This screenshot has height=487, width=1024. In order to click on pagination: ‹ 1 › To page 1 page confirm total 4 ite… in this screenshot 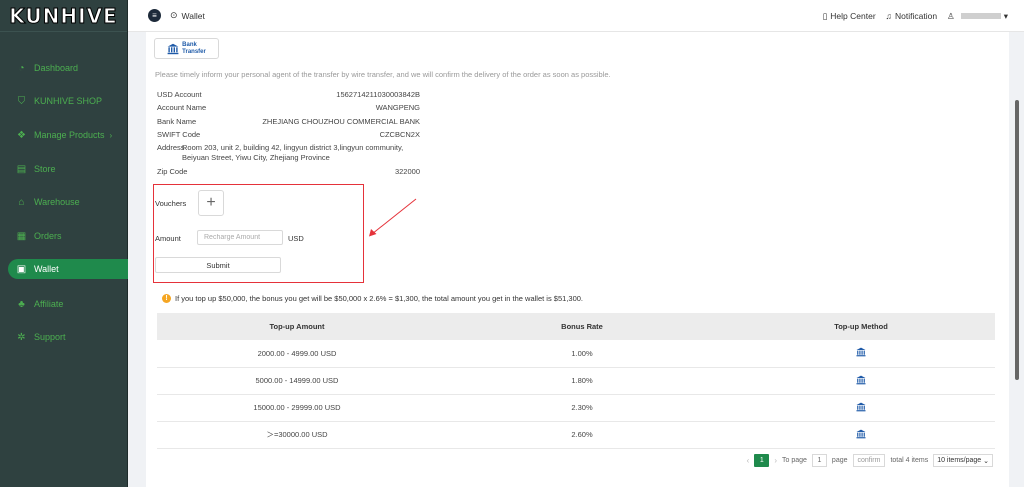, I will do `click(870, 460)`.